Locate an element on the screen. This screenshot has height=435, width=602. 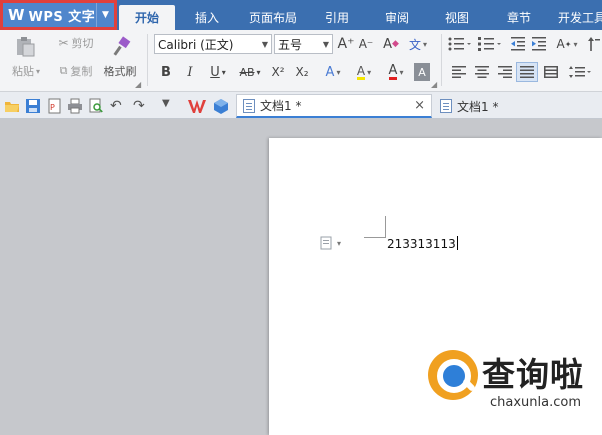
app-menu-button: W WPS 文字 ▼ is located at coordinates (58, 15).